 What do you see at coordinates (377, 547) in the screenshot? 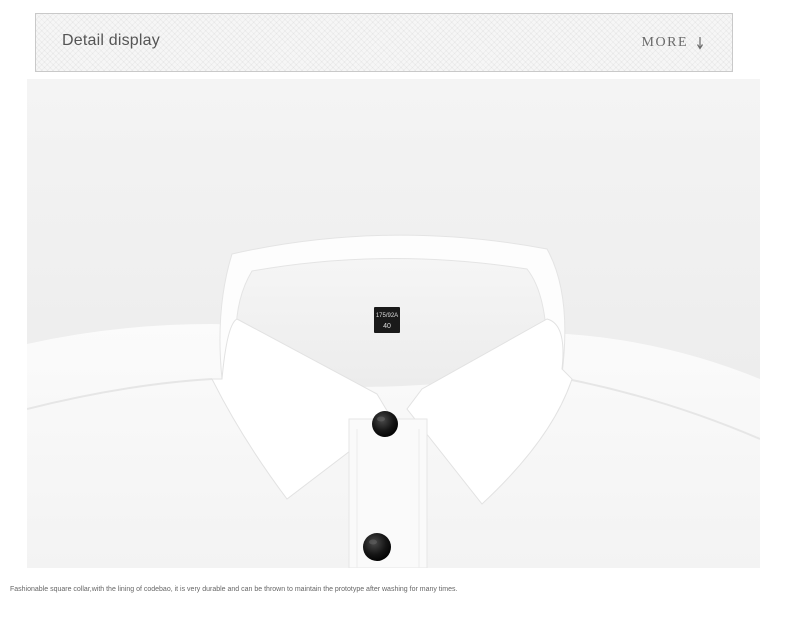
I see `shirt-button-second` at bounding box center [377, 547].